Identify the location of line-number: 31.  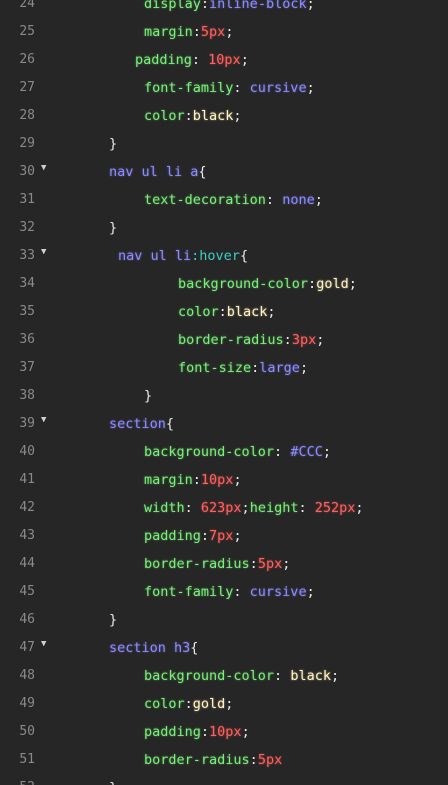
(27, 199).